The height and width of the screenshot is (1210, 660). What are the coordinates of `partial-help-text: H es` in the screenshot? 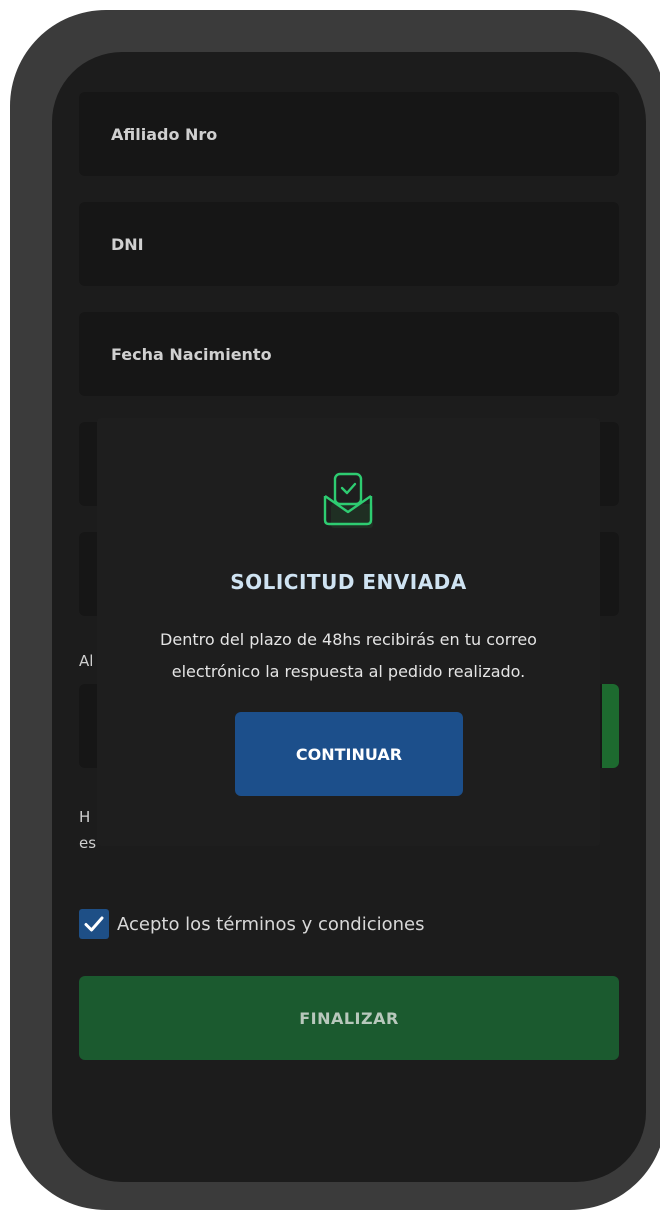 It's located at (87, 830).